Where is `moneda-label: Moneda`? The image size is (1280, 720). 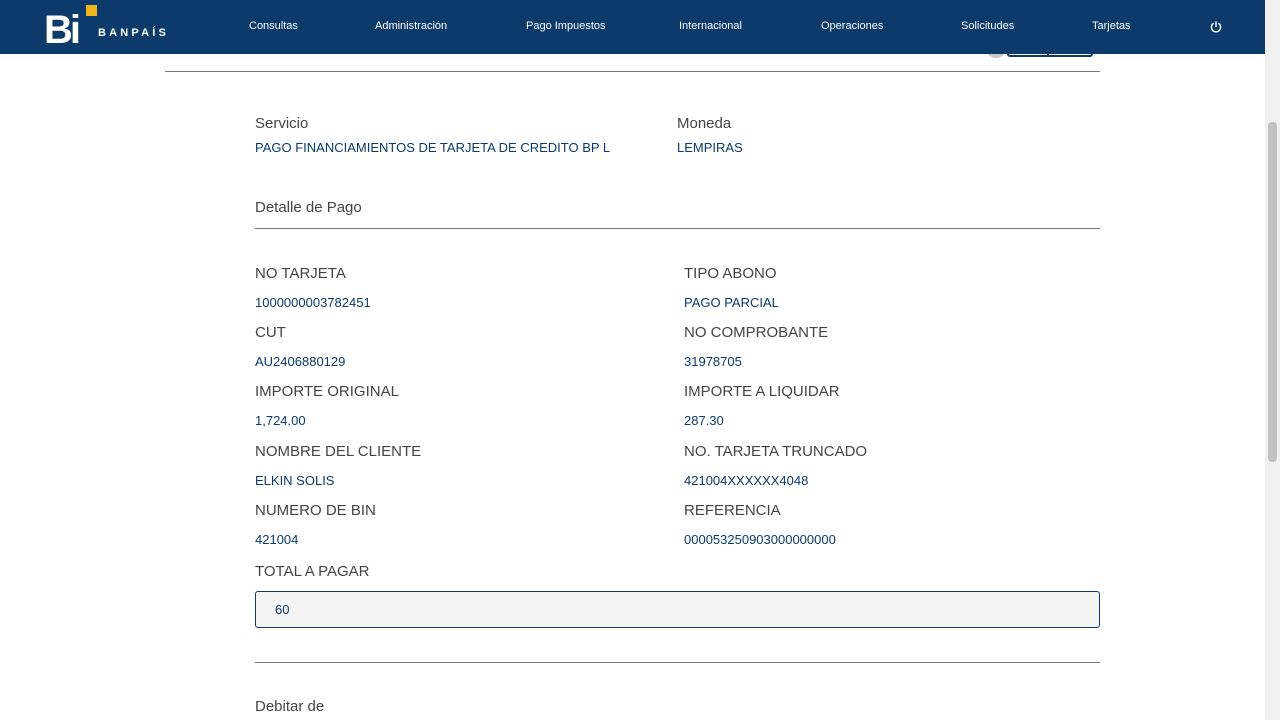 moneda-label: Moneda is located at coordinates (704, 123).